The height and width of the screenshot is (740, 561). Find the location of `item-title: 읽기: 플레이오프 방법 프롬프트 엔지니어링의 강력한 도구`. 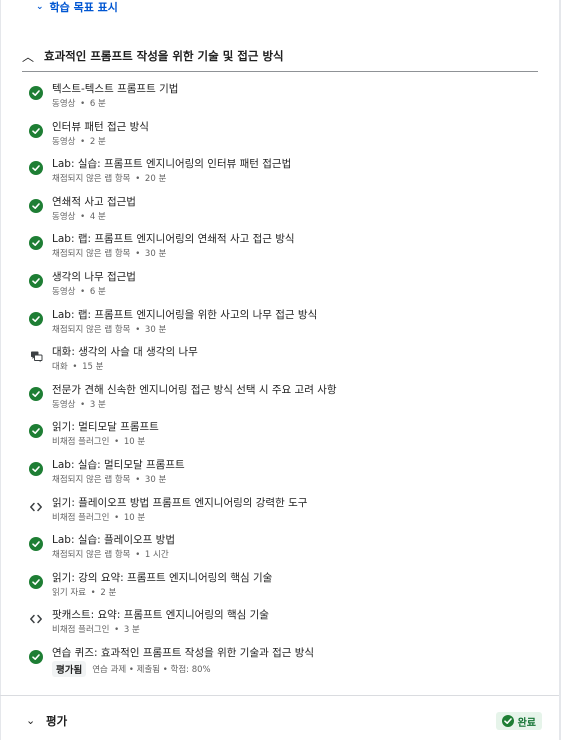

item-title: 읽기: 플레이오프 방법 프롬프트 엔지니어링의 강력한 도구 is located at coordinates (180, 502).